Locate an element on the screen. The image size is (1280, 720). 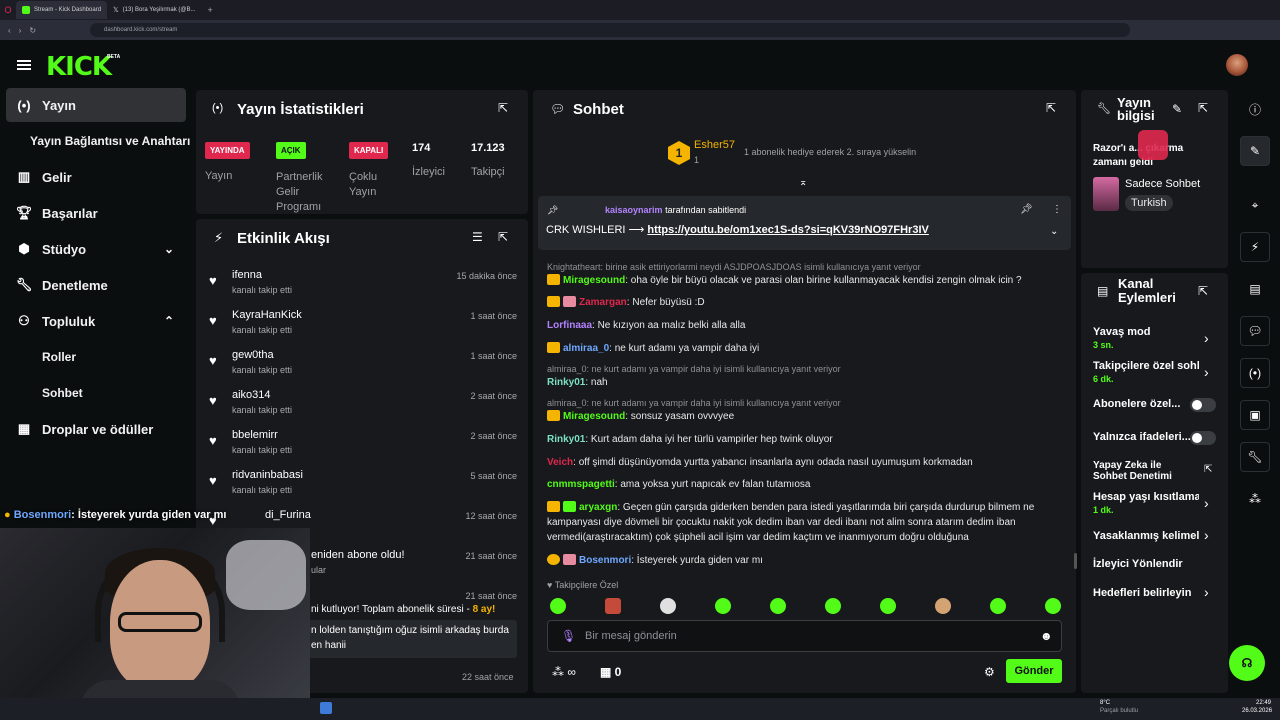
action-ai-moderation: Yapay Zeka ile Sohbet Denetimi is located at coordinates (1138, 471).